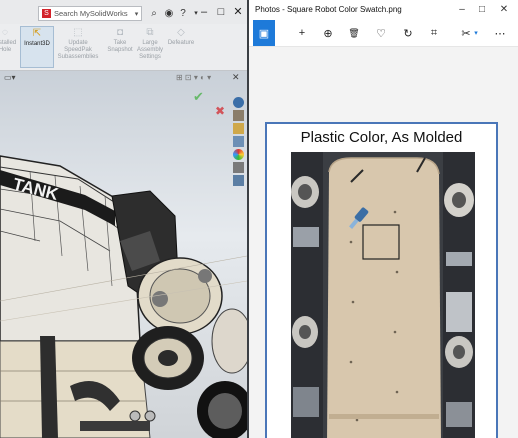 The width and height of the screenshot is (518, 438). I want to click on add-icon: +, so click(302, 33).